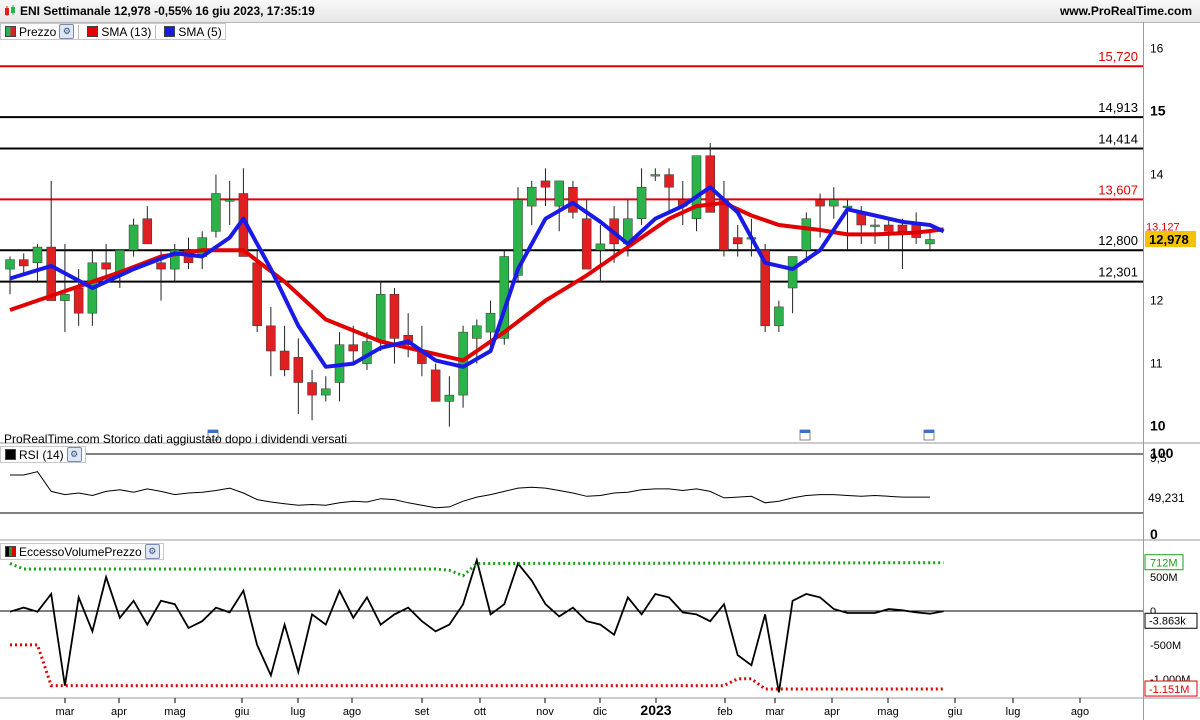  What do you see at coordinates (1154, 534) in the screenshot?
I see `rsi-tick-0: 0` at bounding box center [1154, 534].